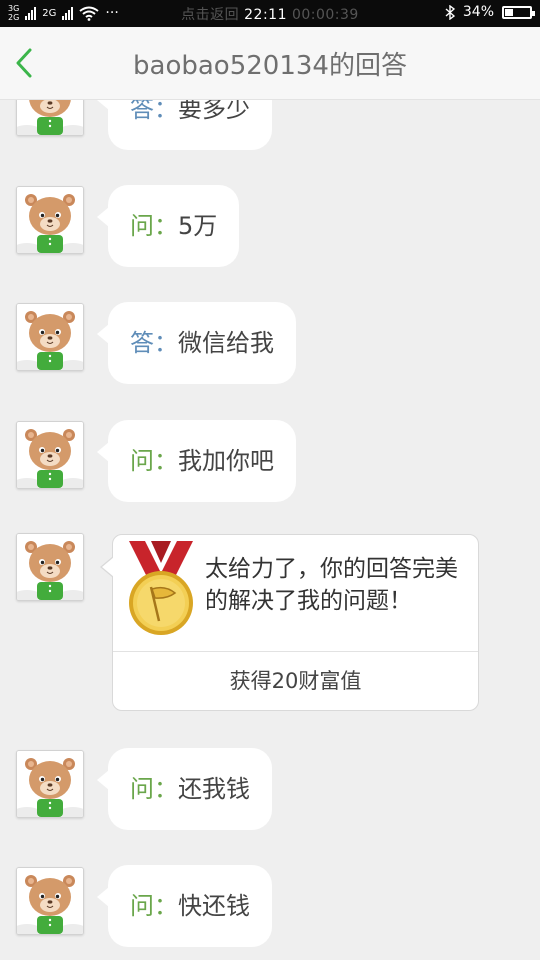 The height and width of the screenshot is (960, 540). I want to click on return-call-hint: 点击返回, so click(210, 15).